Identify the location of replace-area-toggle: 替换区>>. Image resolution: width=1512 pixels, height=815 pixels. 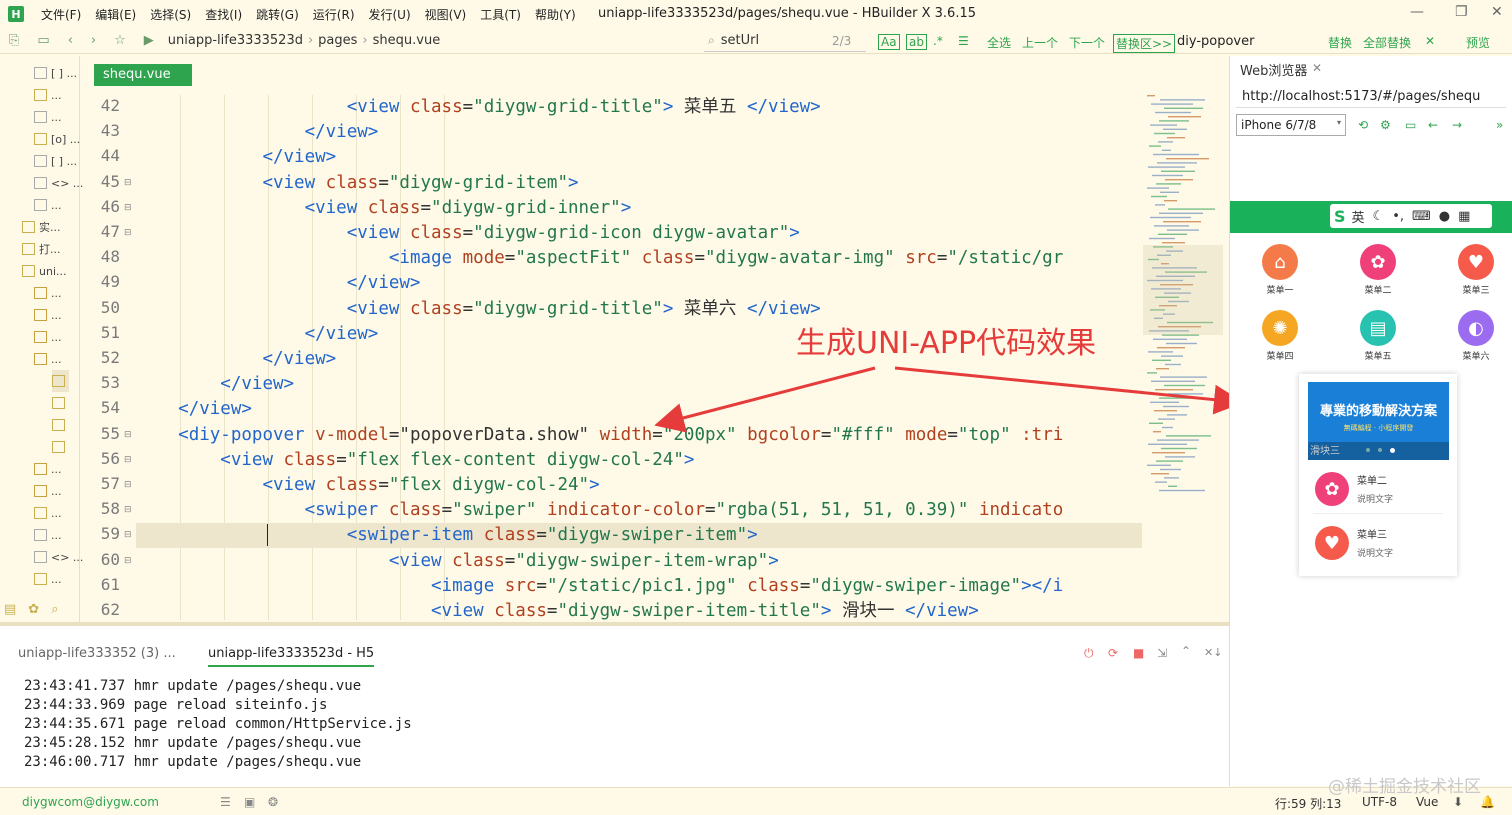
(1144, 43).